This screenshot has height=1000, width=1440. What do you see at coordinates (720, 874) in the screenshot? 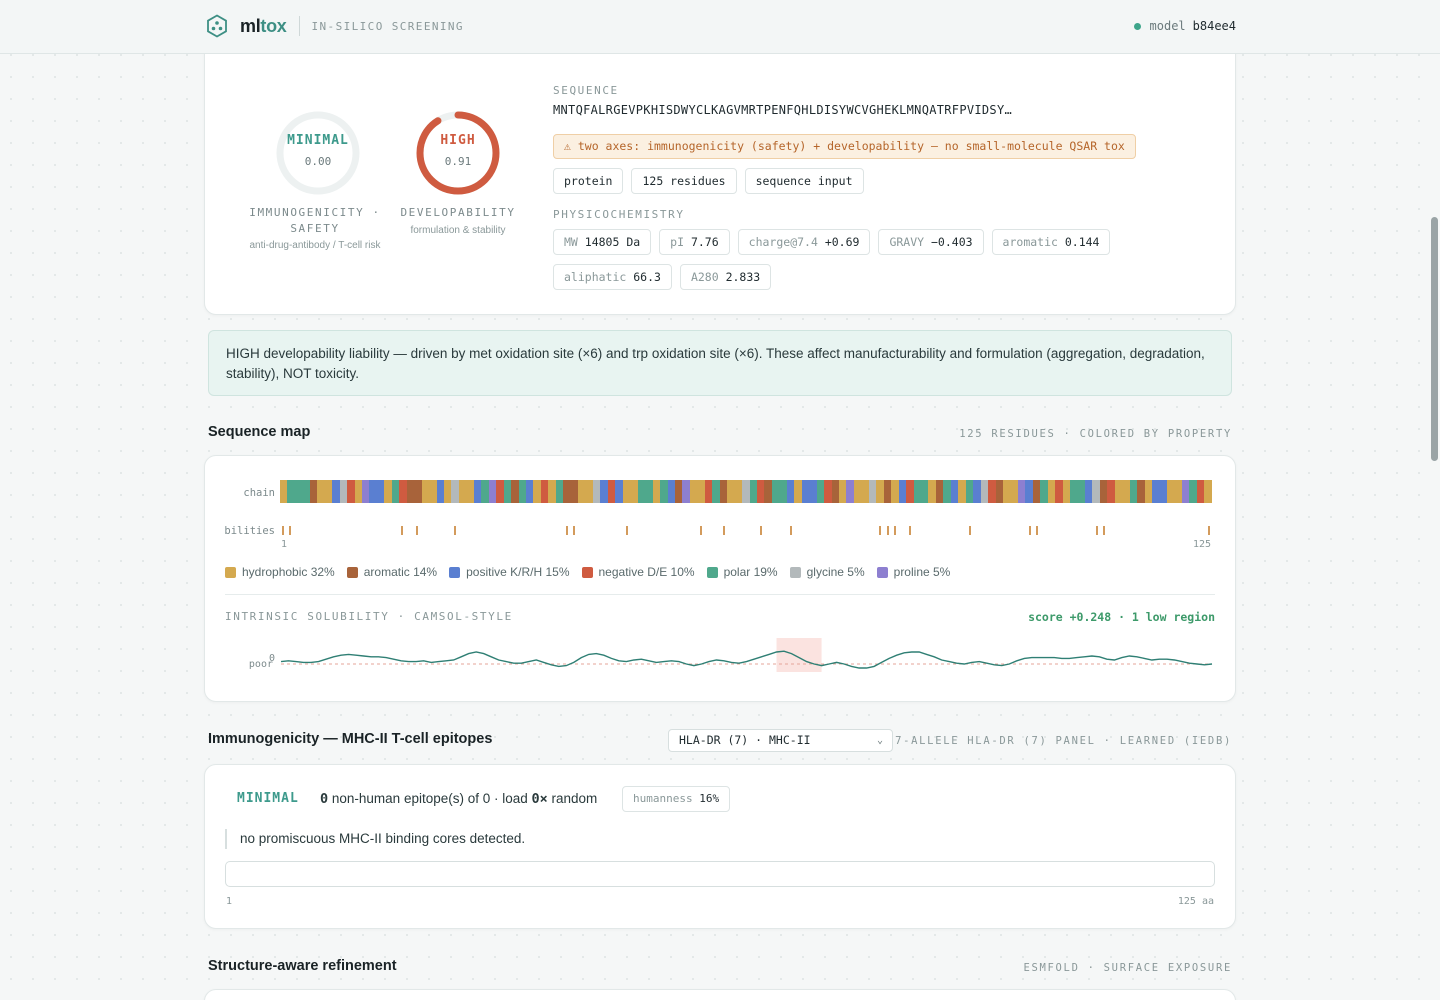
I see `epitope-track` at bounding box center [720, 874].